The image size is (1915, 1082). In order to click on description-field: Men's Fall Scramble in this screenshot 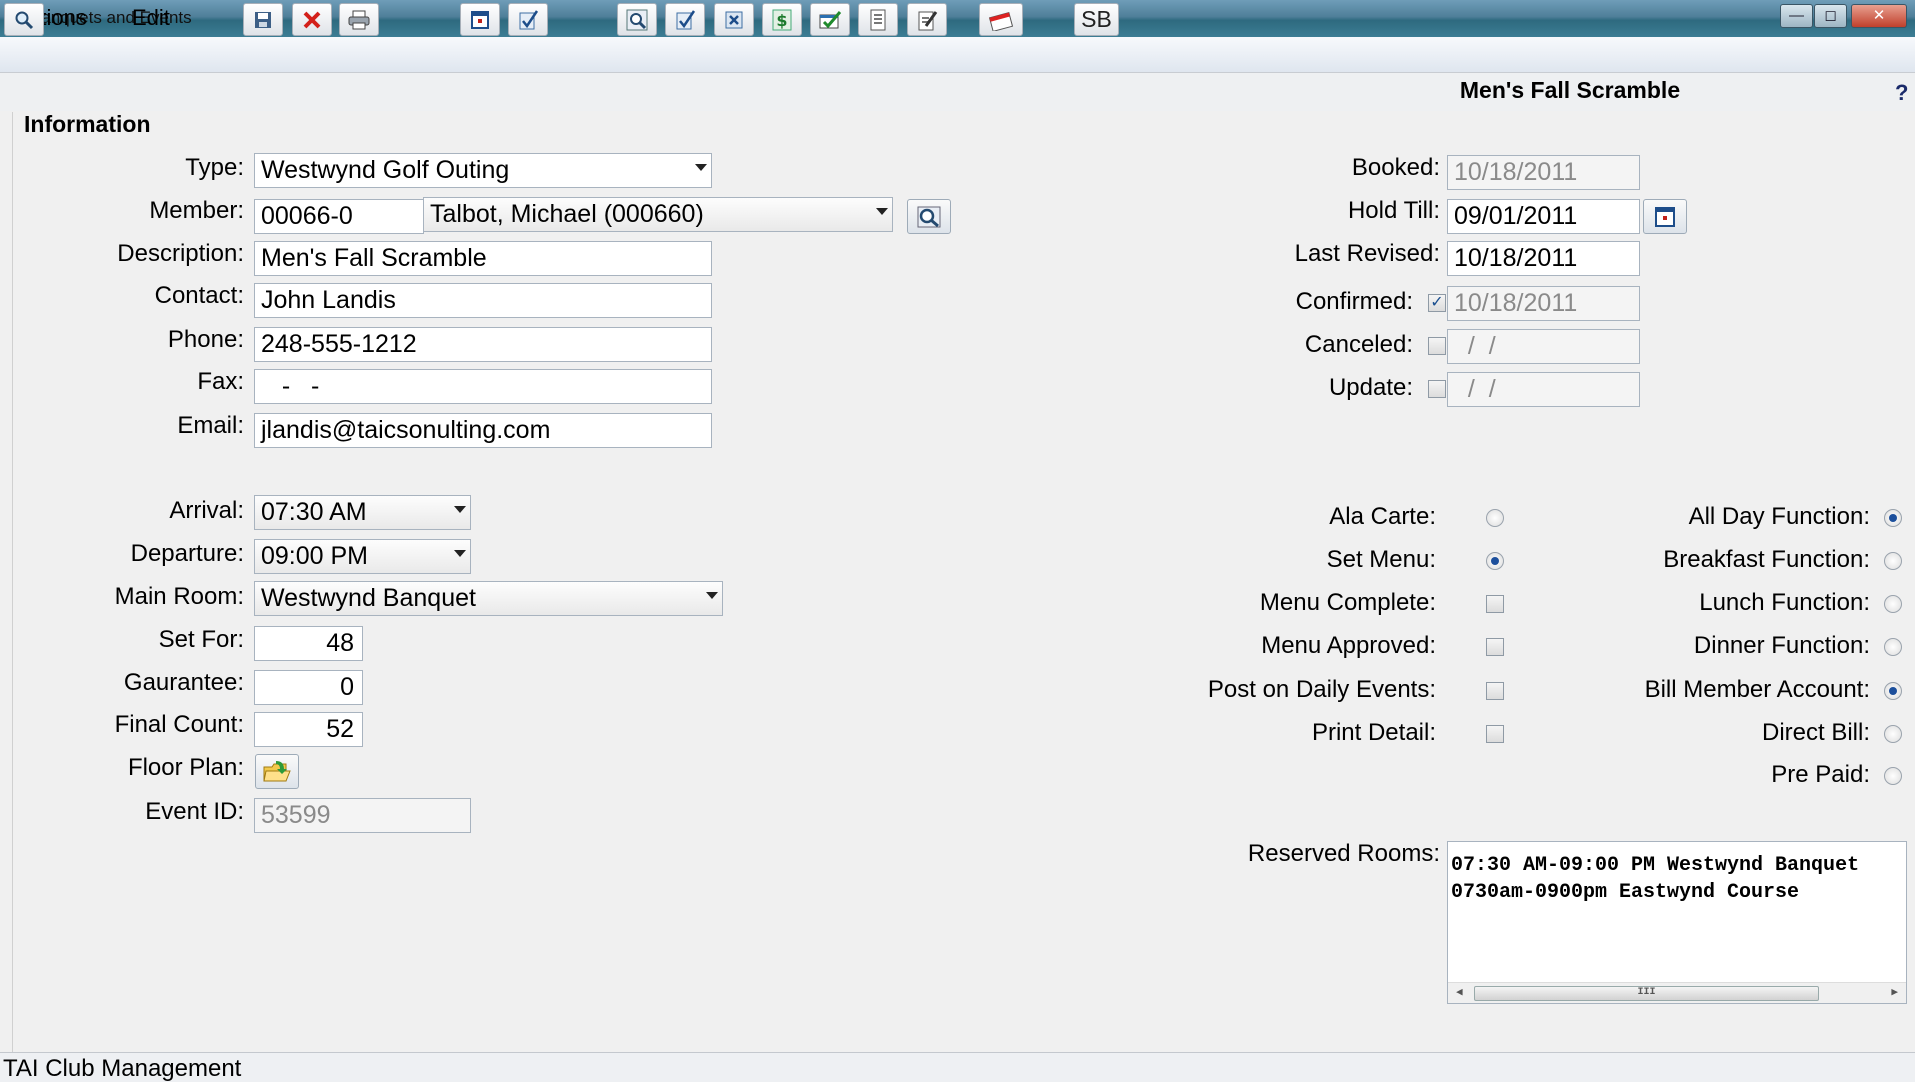, I will do `click(483, 258)`.